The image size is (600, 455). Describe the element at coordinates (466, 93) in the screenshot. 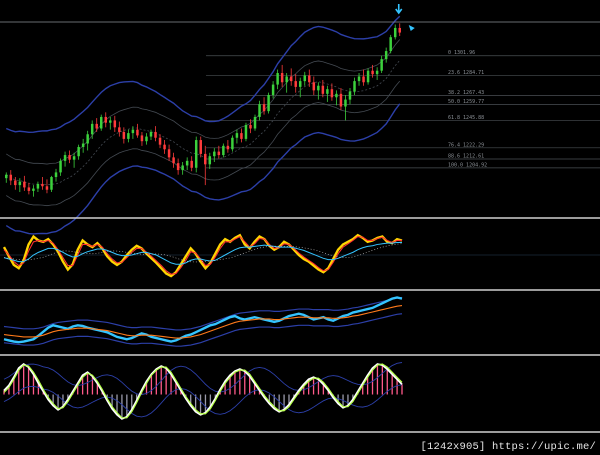

I see `fibonacci-label: 38.2 1267.43` at that location.